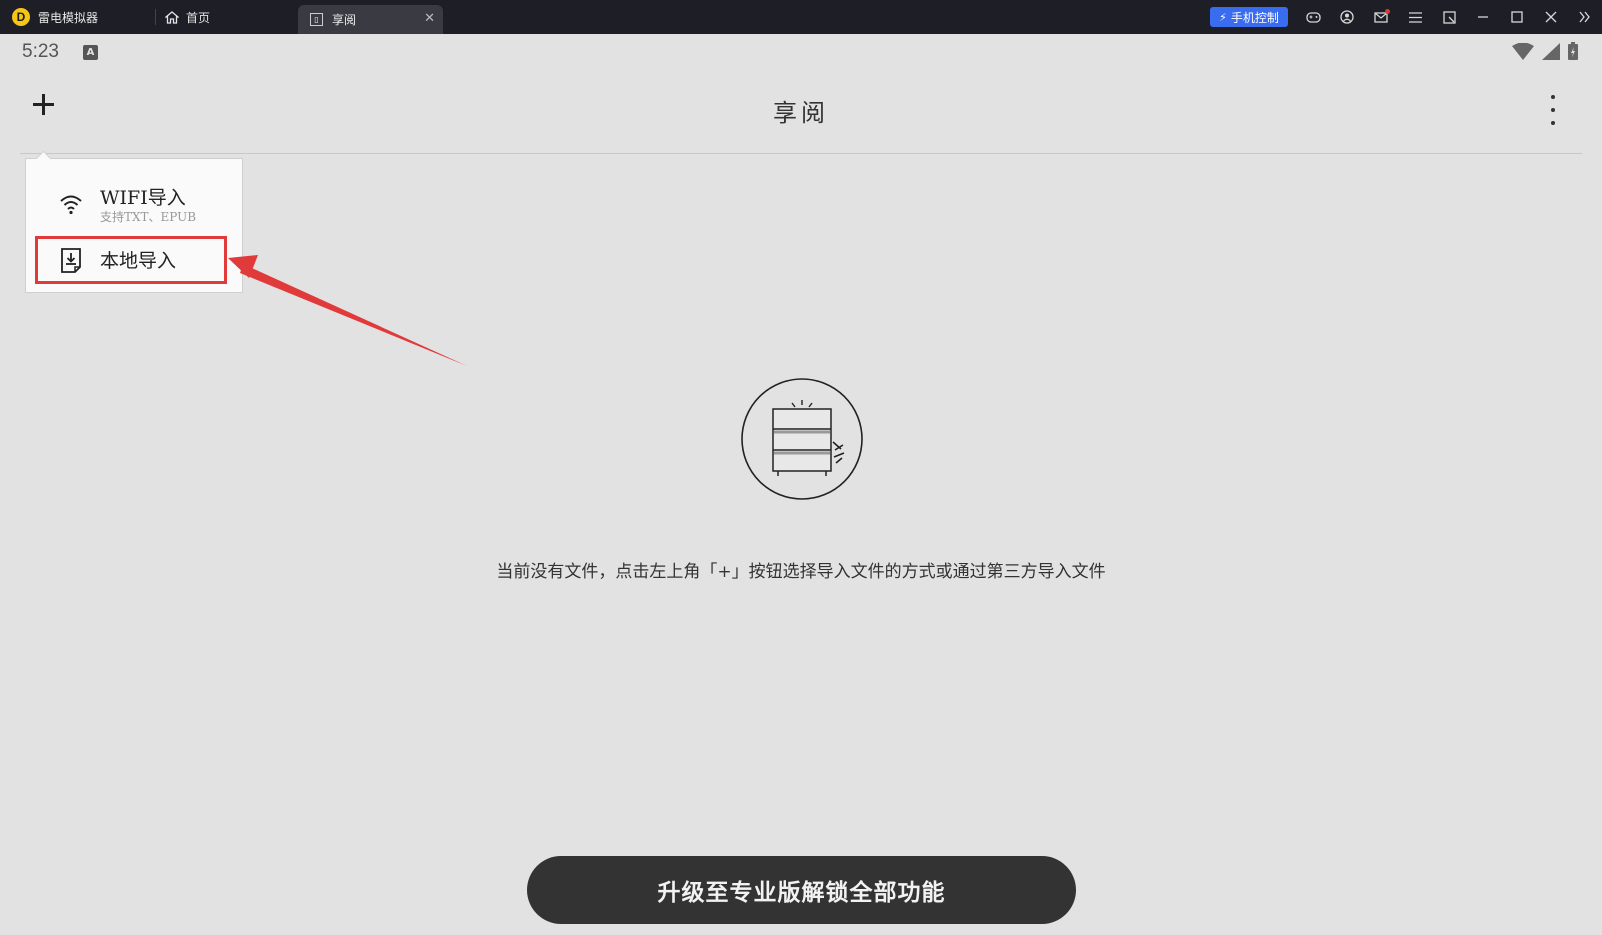 The height and width of the screenshot is (935, 1602). I want to click on lightning-icon: ⚡, so click(1223, 17).